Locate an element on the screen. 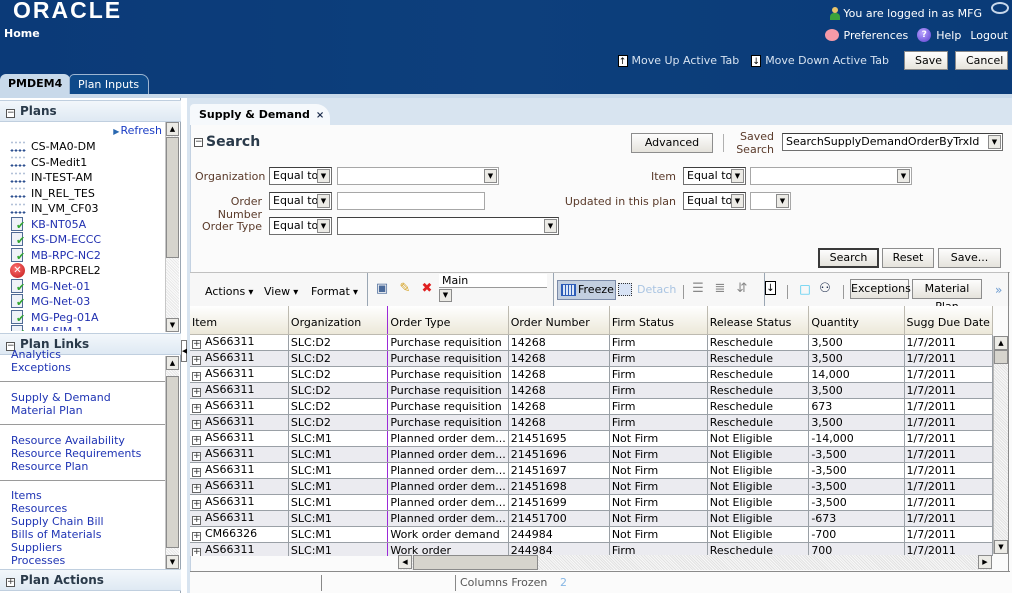  plan-link-analytics: Analytics is located at coordinates (88, 355).